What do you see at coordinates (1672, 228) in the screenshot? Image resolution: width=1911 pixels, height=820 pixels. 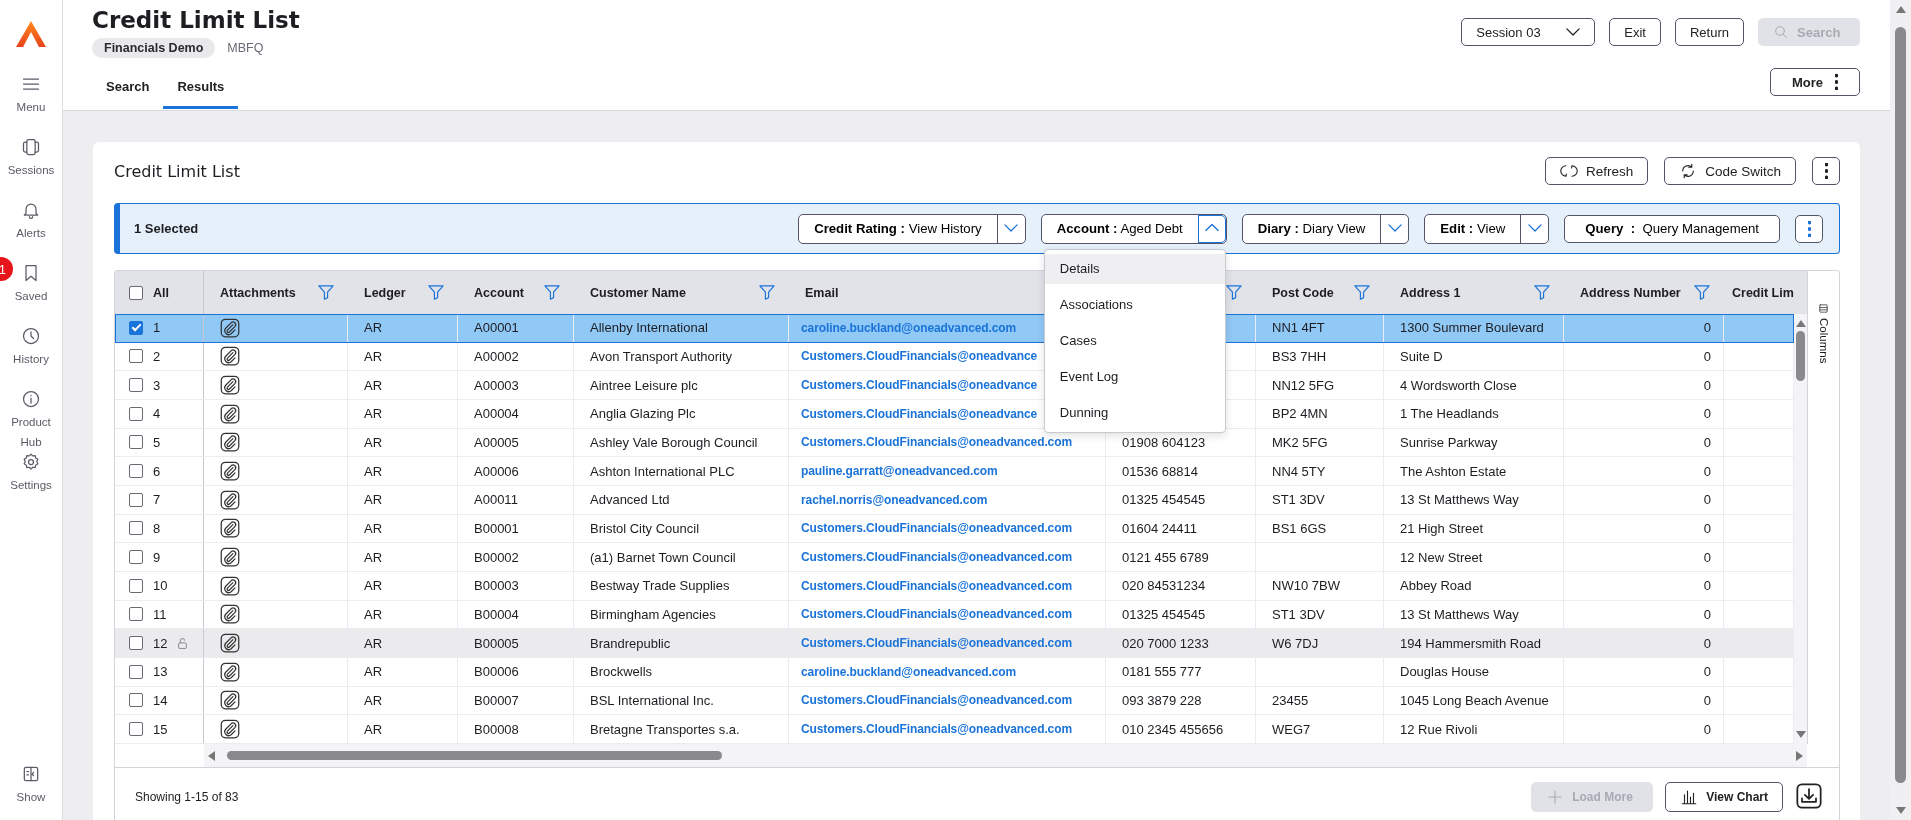 I see `action-button: Query : Query Management` at bounding box center [1672, 228].